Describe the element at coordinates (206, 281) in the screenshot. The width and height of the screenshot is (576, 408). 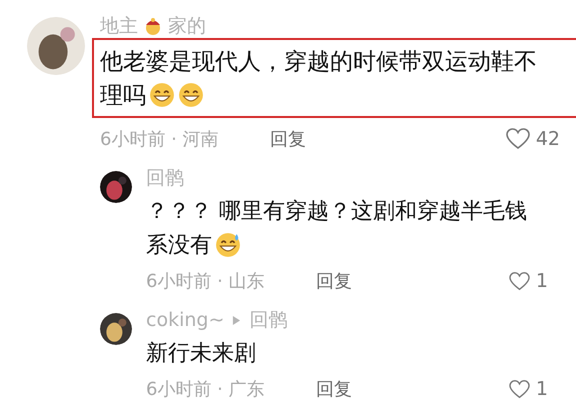
I see `time-location: 6小时前 · 山东` at that location.